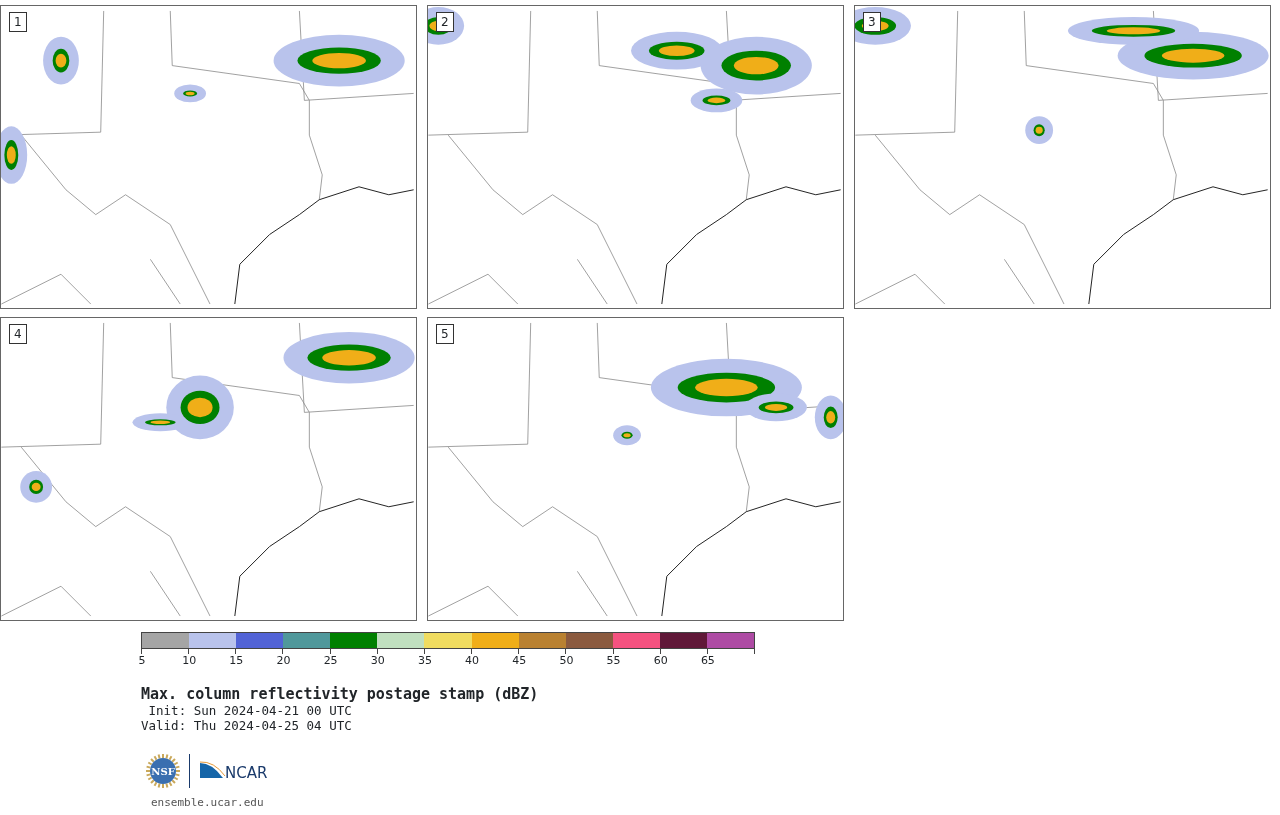 Image resolution: width=1280 pixels, height=815 pixels. I want to click on valid-time: Valid: Thu 2024-04-25 04 UTC, so click(247, 725).